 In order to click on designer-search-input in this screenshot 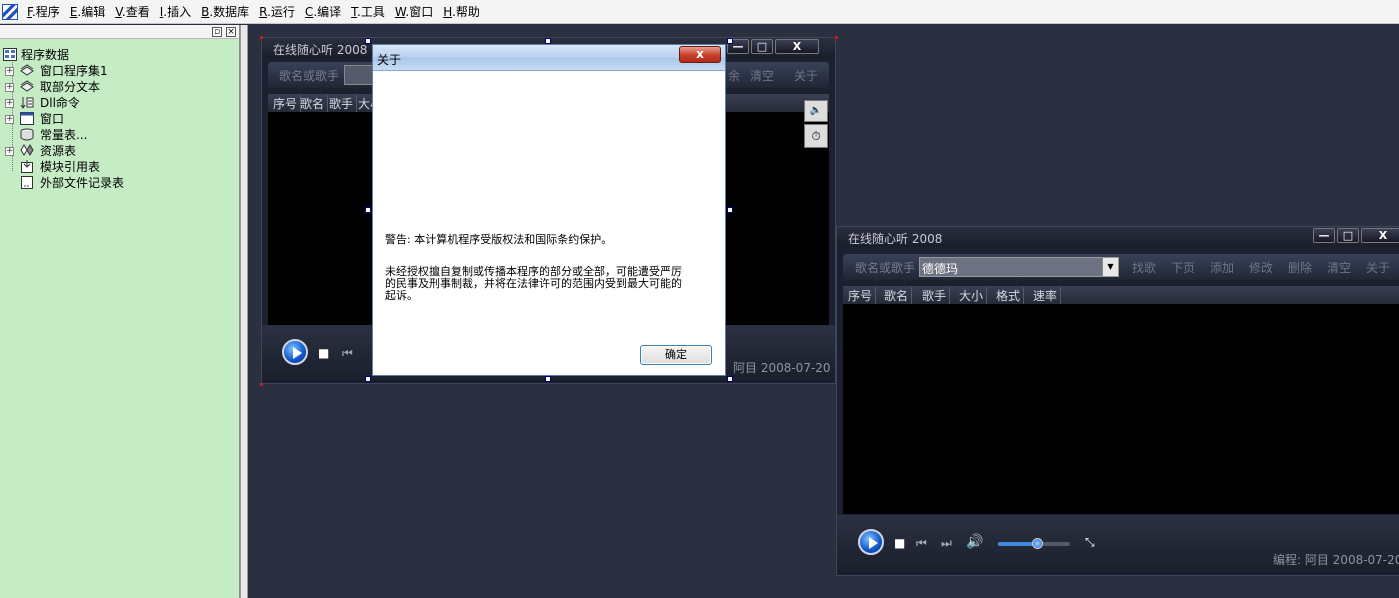, I will do `click(359, 75)`.